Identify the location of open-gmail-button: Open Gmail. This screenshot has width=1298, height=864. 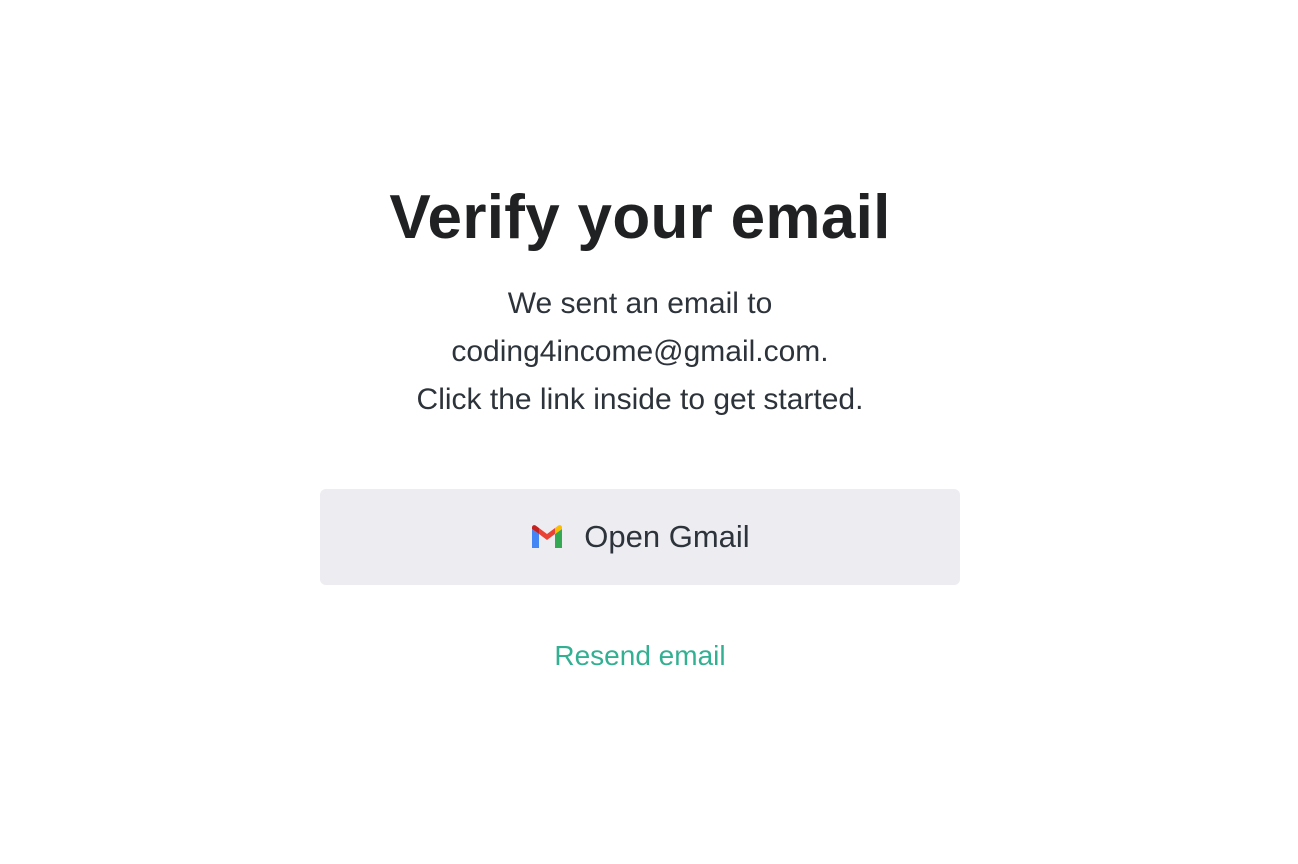
(640, 537).